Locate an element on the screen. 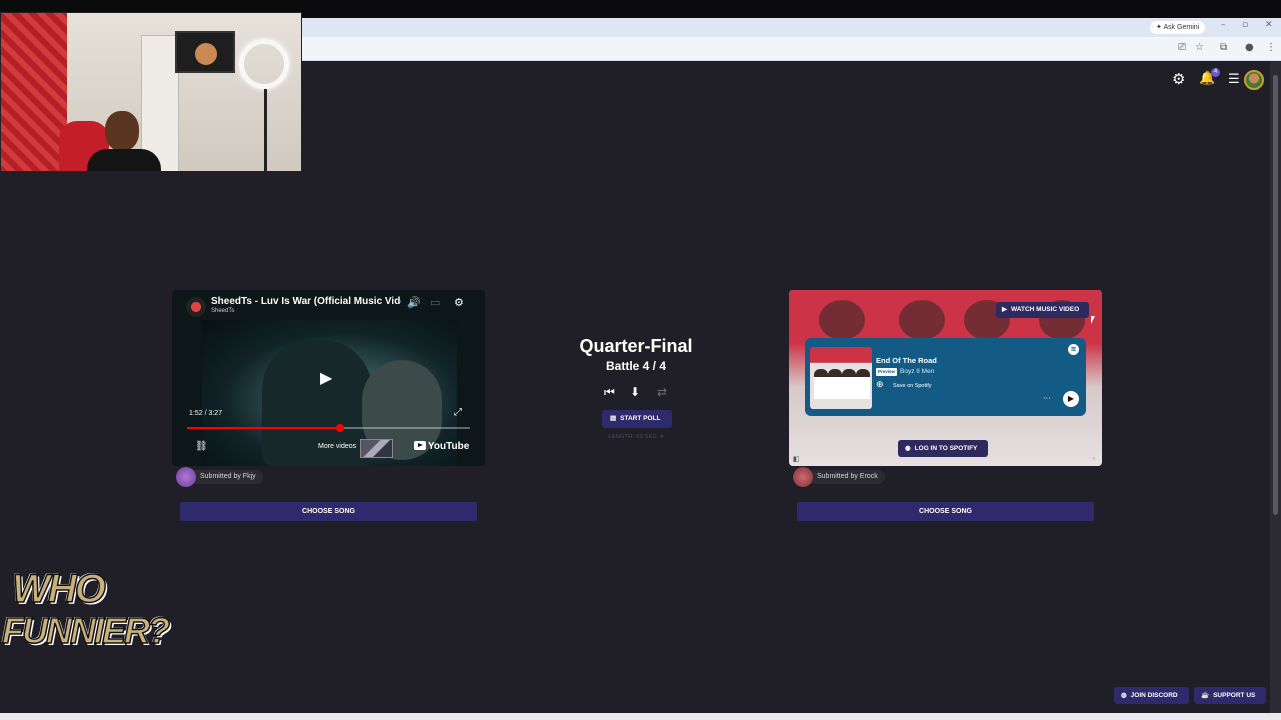 Image resolution: width=1281 pixels, height=720 pixels. minimize-icon: – is located at coordinates (1223, 25).